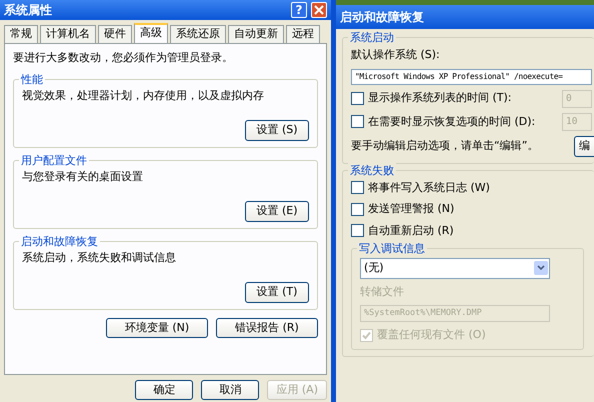  What do you see at coordinates (256, 34) in the screenshot?
I see `tab: 自动更新` at bounding box center [256, 34].